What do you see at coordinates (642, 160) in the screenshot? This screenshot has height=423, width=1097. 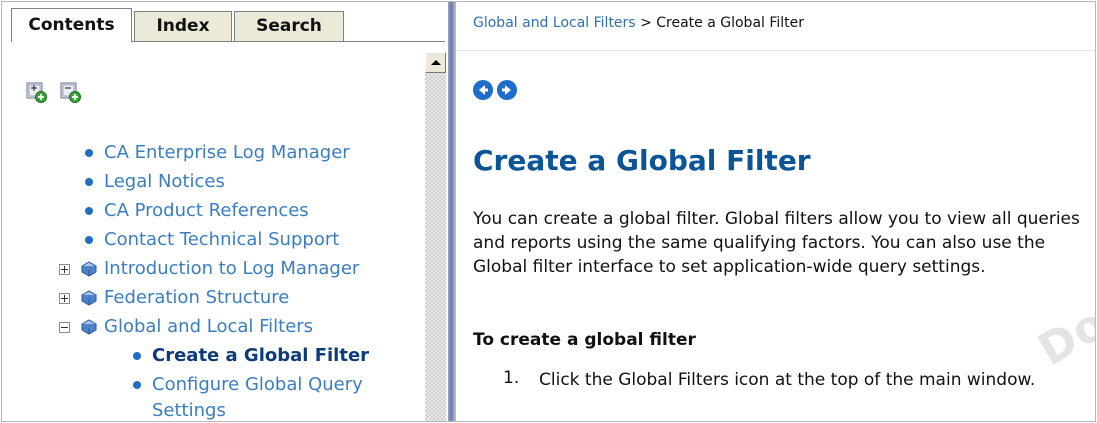 I see `page-title: Create a Global Filter` at bounding box center [642, 160].